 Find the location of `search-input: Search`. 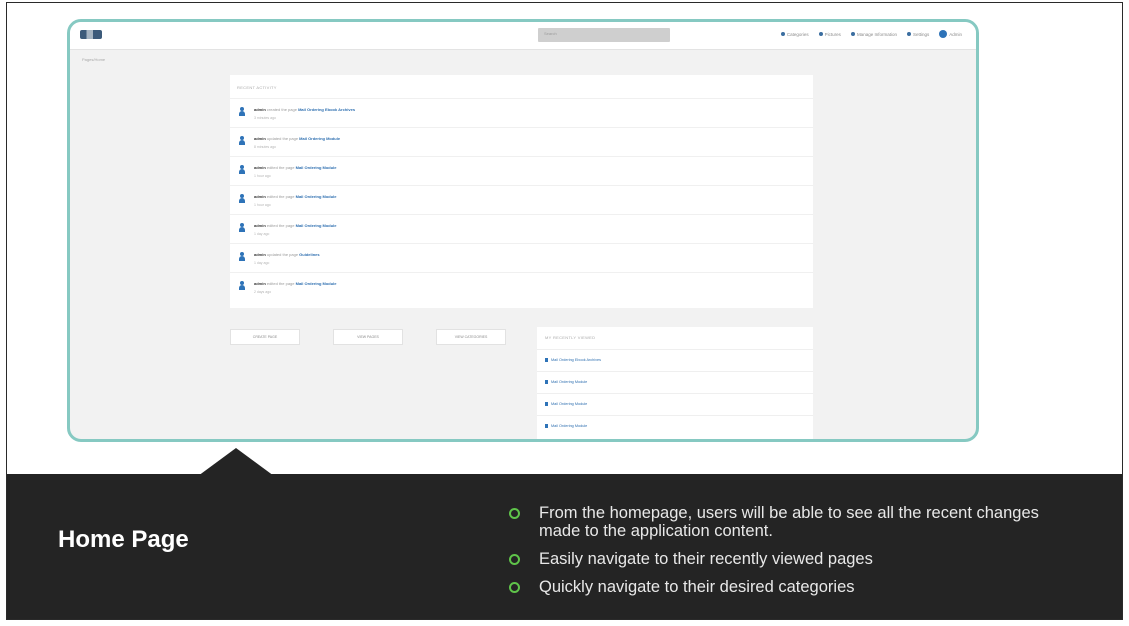

search-input: Search is located at coordinates (604, 35).